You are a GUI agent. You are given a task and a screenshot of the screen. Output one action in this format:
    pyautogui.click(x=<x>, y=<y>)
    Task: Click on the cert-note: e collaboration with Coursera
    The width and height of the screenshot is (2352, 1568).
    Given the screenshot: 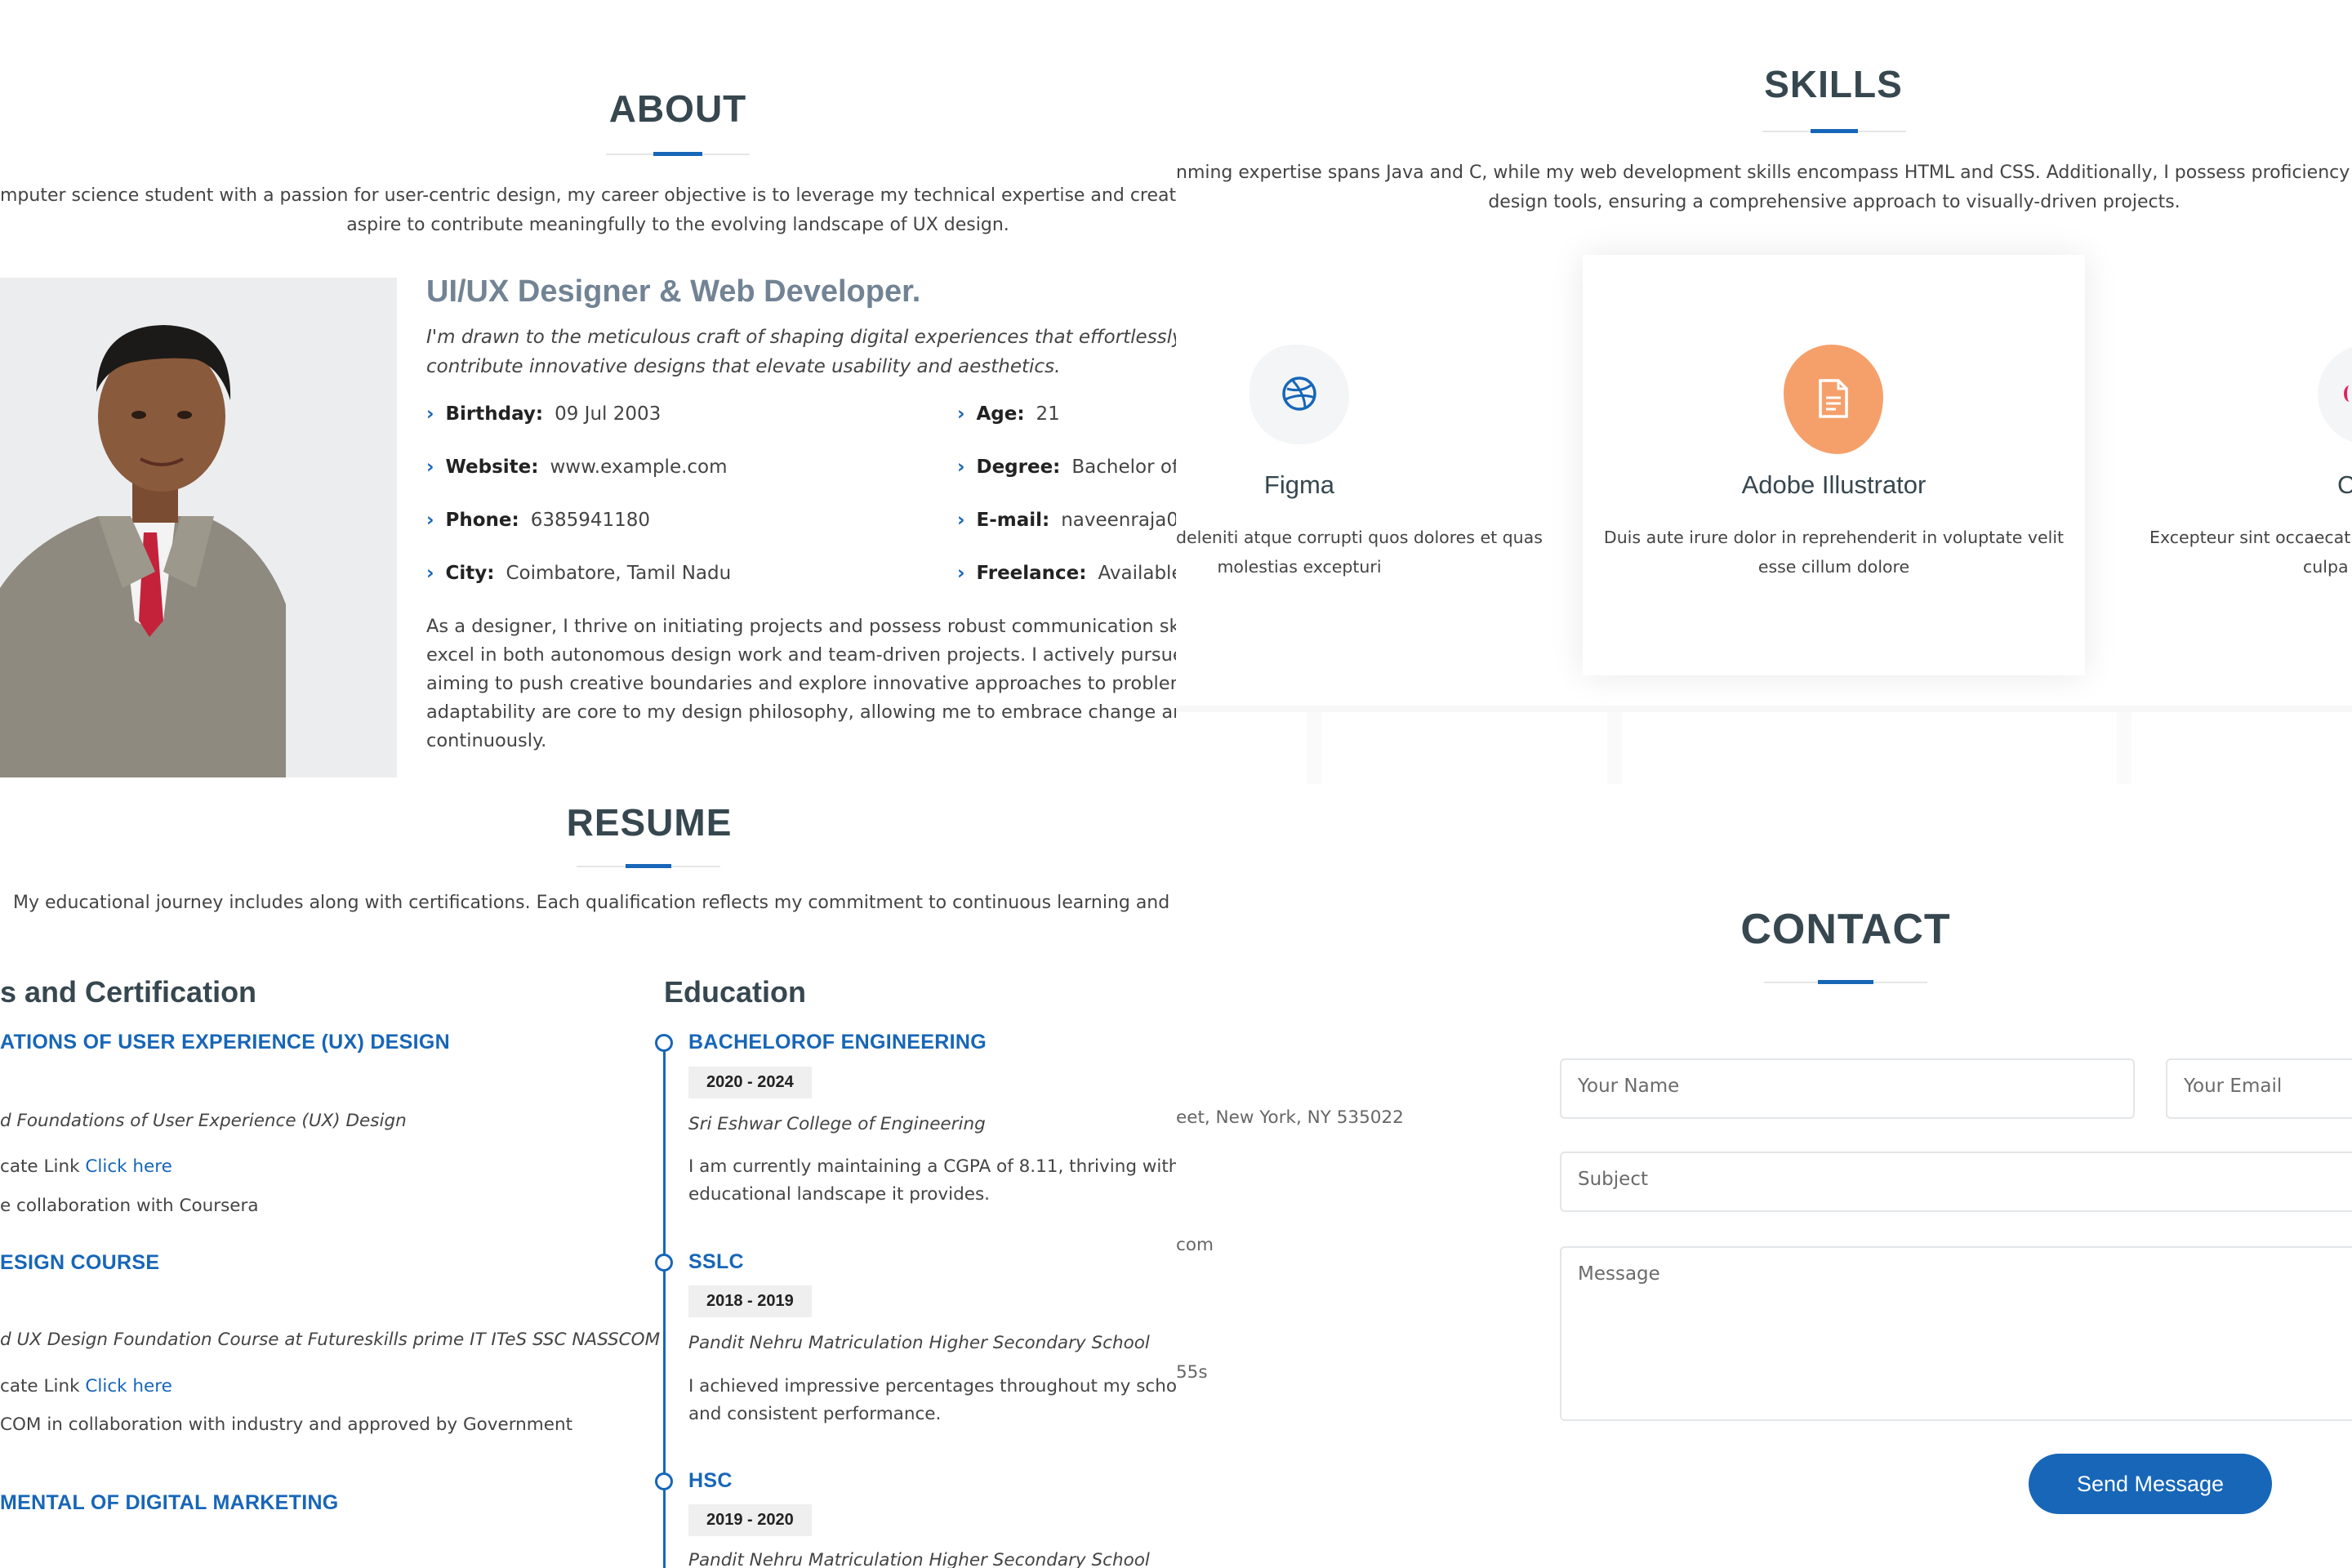 What is the action you would take?
    pyautogui.click(x=129, y=1206)
    